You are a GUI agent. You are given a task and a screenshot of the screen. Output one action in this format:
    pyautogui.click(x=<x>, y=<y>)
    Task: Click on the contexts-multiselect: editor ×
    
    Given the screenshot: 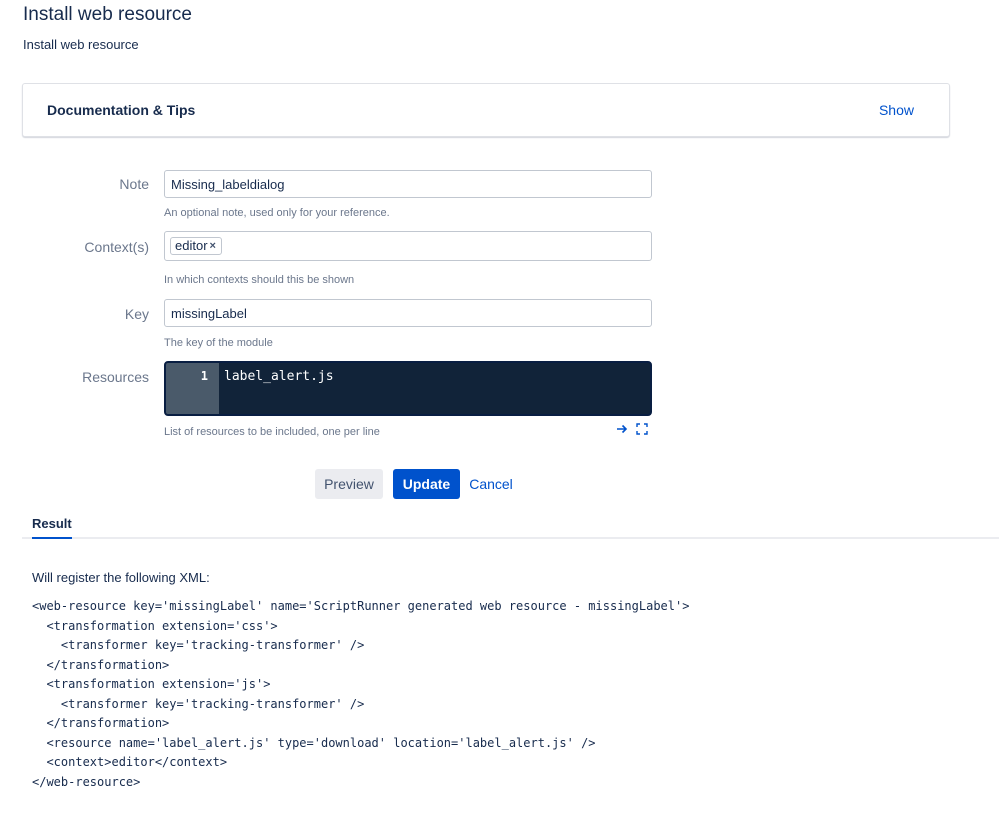 What is the action you would take?
    pyautogui.click(x=408, y=246)
    